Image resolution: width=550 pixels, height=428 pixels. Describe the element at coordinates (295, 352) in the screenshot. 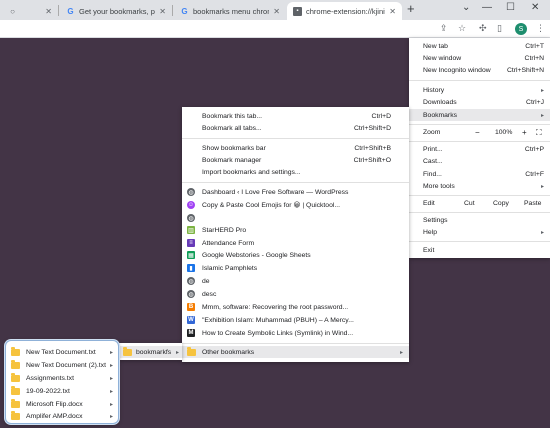

I see `menu-item-other-bookmarks: Other bookmarks ▸` at that location.